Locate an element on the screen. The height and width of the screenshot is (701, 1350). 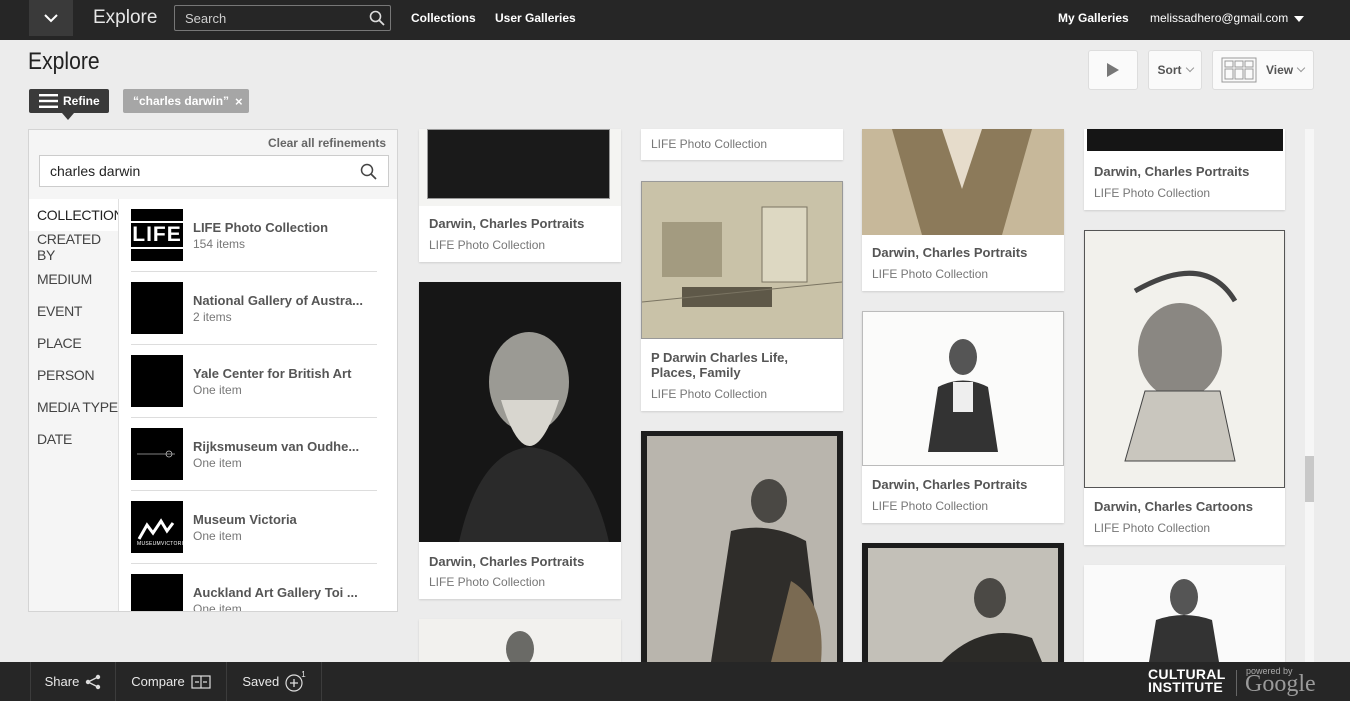
sort-dropdown: Sort is located at coordinates (1175, 70).